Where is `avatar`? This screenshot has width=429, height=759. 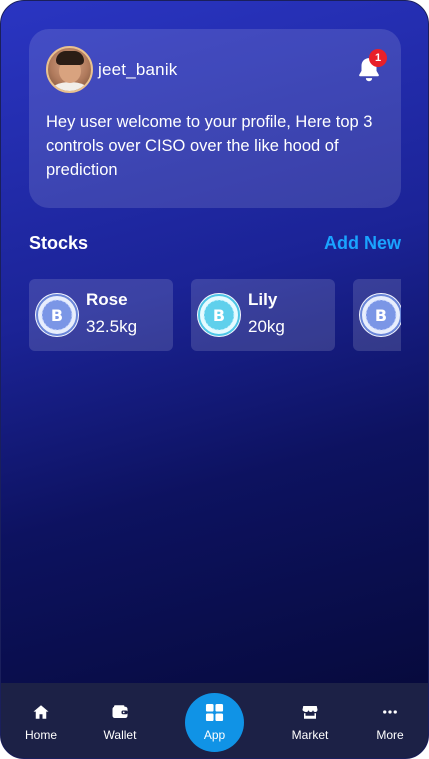 avatar is located at coordinates (69, 69).